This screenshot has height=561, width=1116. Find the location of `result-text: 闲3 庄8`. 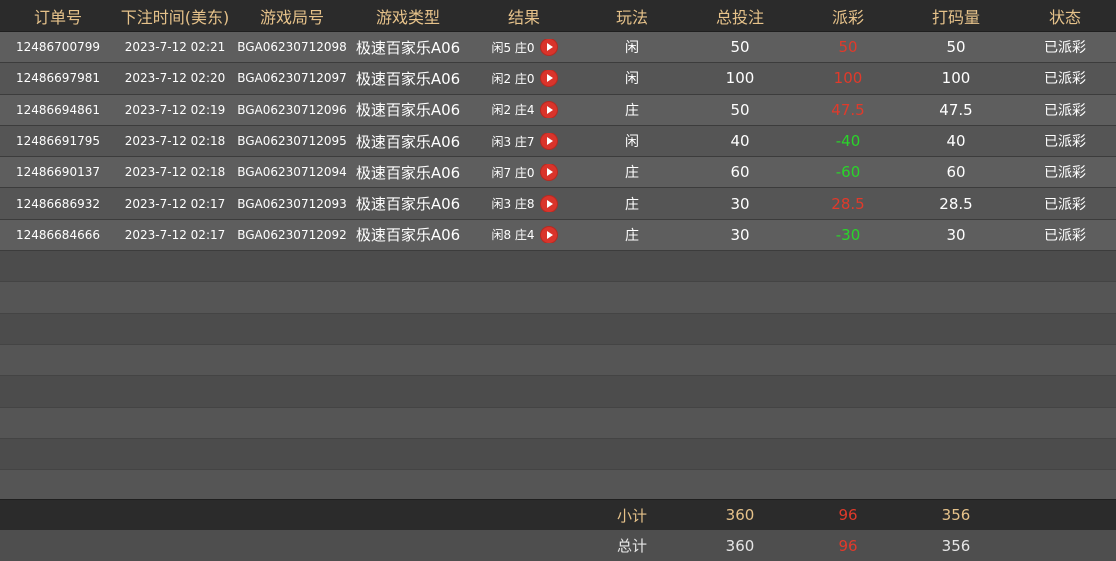

result-text: 闲3 庄8 is located at coordinates (513, 204).